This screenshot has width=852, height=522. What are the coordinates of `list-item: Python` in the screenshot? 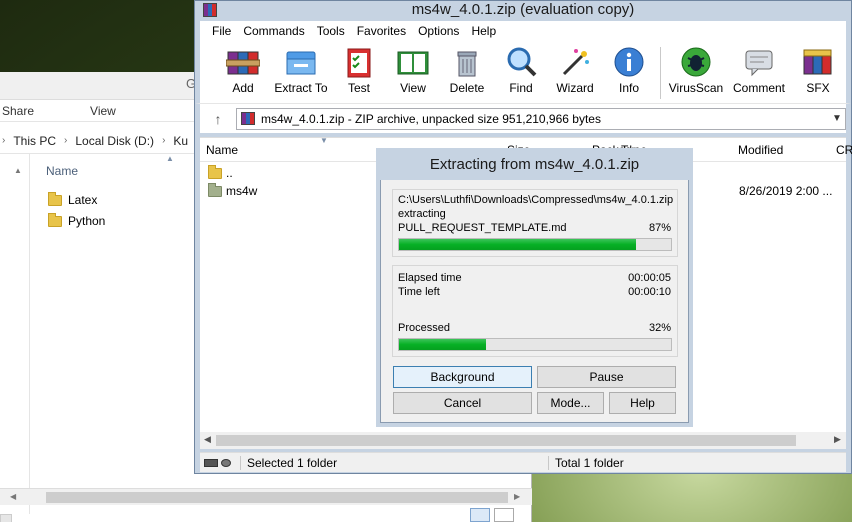 It's located at (77, 220).